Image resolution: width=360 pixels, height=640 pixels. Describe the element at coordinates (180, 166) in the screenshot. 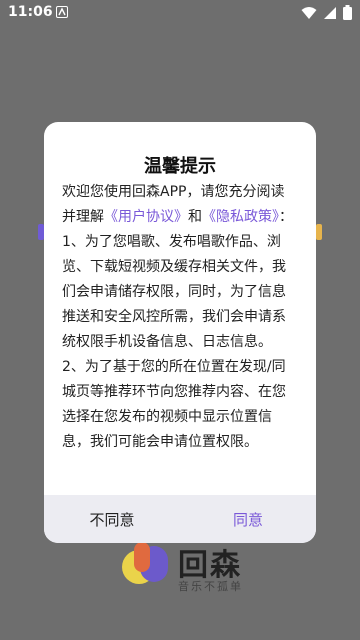

I see `dialog-title: 温馨提示` at that location.